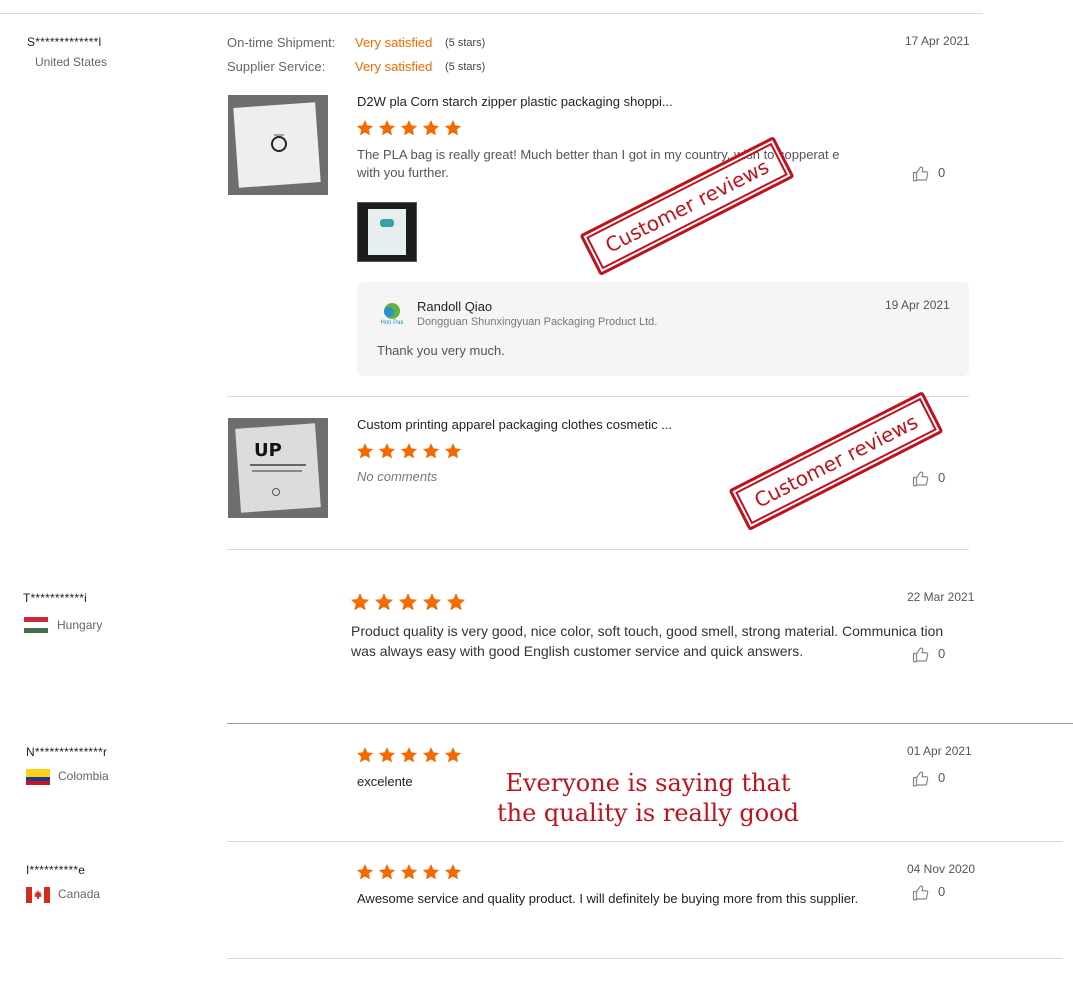  I want to click on colombia-flag-icon, so click(38, 777).